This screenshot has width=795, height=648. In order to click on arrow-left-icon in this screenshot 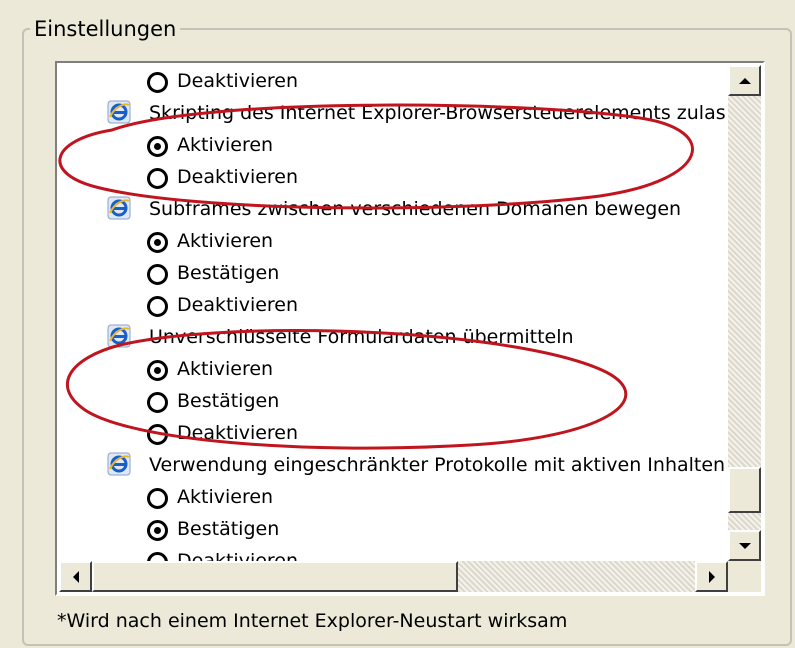, I will do `click(75, 576)`.